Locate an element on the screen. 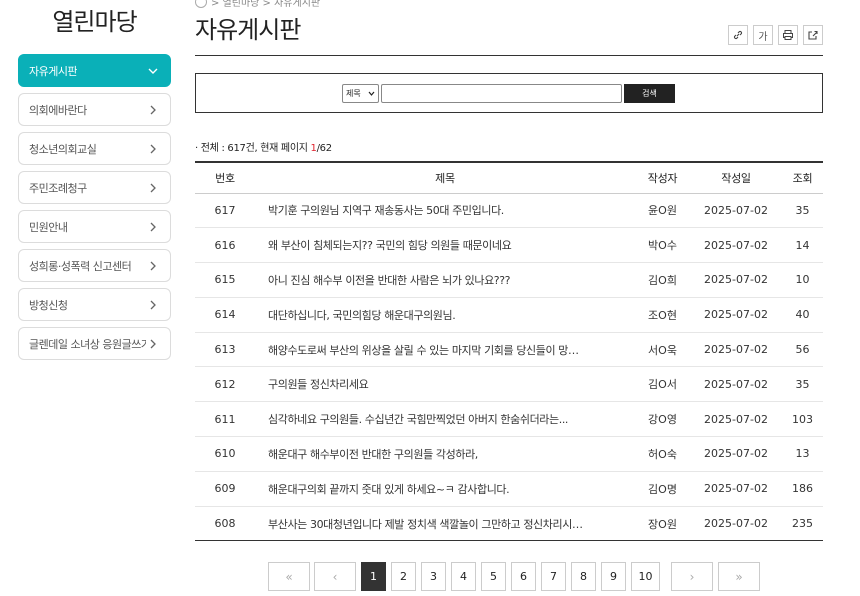 The width and height of the screenshot is (860, 596). cell-author: 윤O원 is located at coordinates (662, 210).